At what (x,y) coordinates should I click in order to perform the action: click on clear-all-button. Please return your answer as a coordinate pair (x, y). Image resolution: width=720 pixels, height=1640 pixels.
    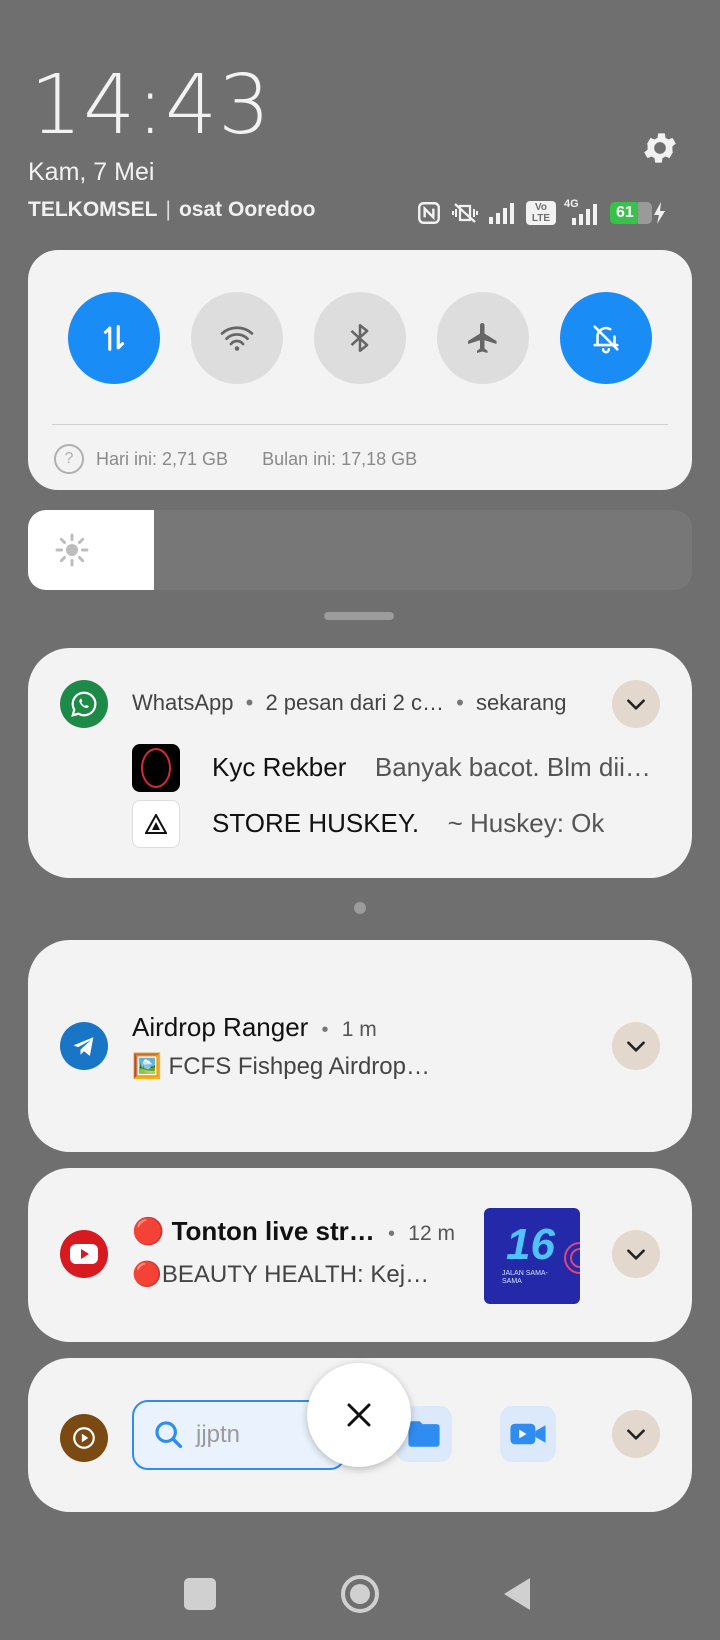
    Looking at the image, I should click on (359, 1415).